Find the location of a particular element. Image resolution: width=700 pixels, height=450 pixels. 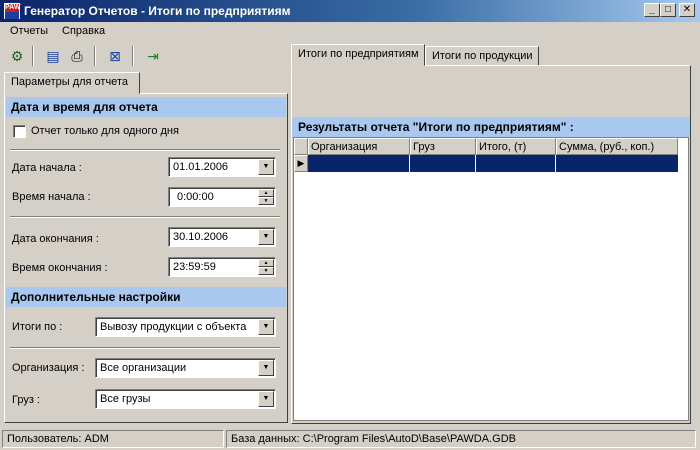

single-day-checkbox is located at coordinates (19, 131).